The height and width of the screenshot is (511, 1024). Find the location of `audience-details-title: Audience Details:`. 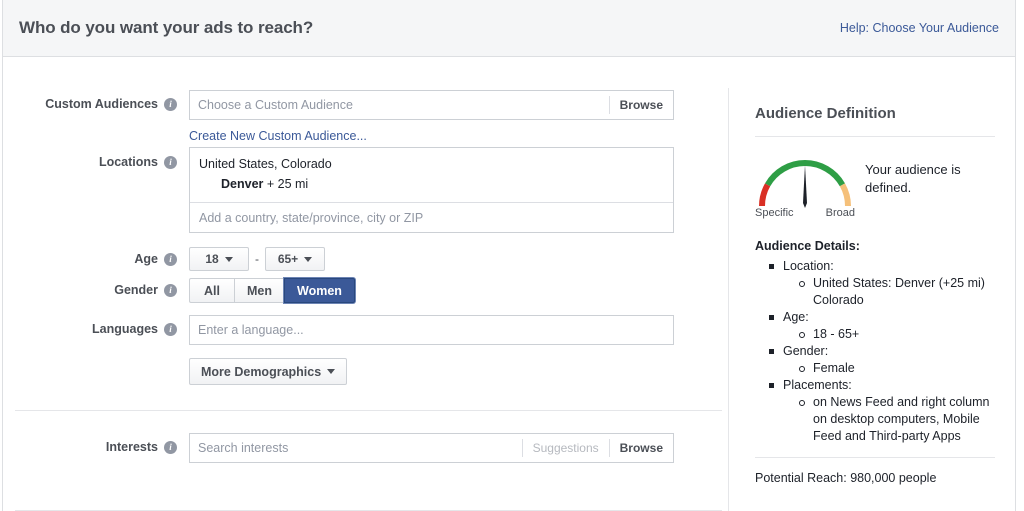

audience-details-title: Audience Details: is located at coordinates (807, 246).